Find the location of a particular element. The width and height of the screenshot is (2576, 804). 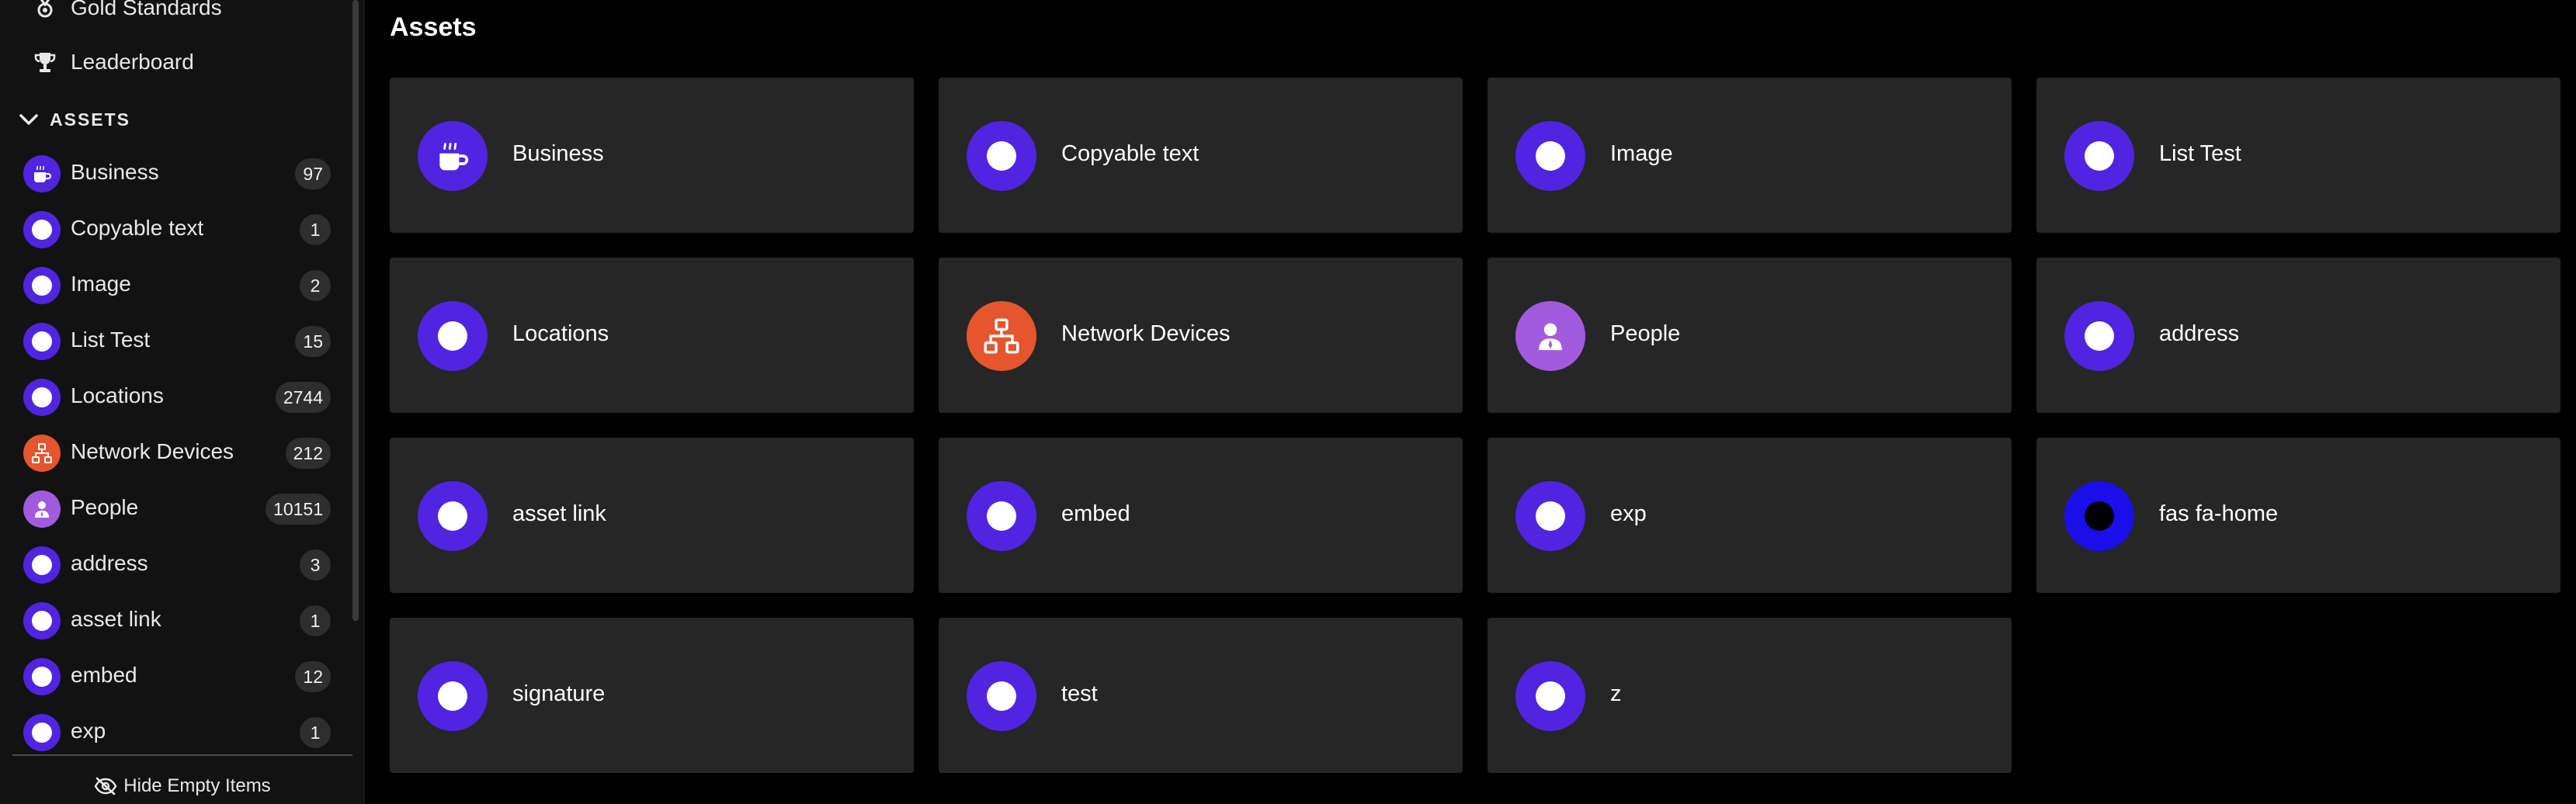

asset-card-label: signature is located at coordinates (559, 693).